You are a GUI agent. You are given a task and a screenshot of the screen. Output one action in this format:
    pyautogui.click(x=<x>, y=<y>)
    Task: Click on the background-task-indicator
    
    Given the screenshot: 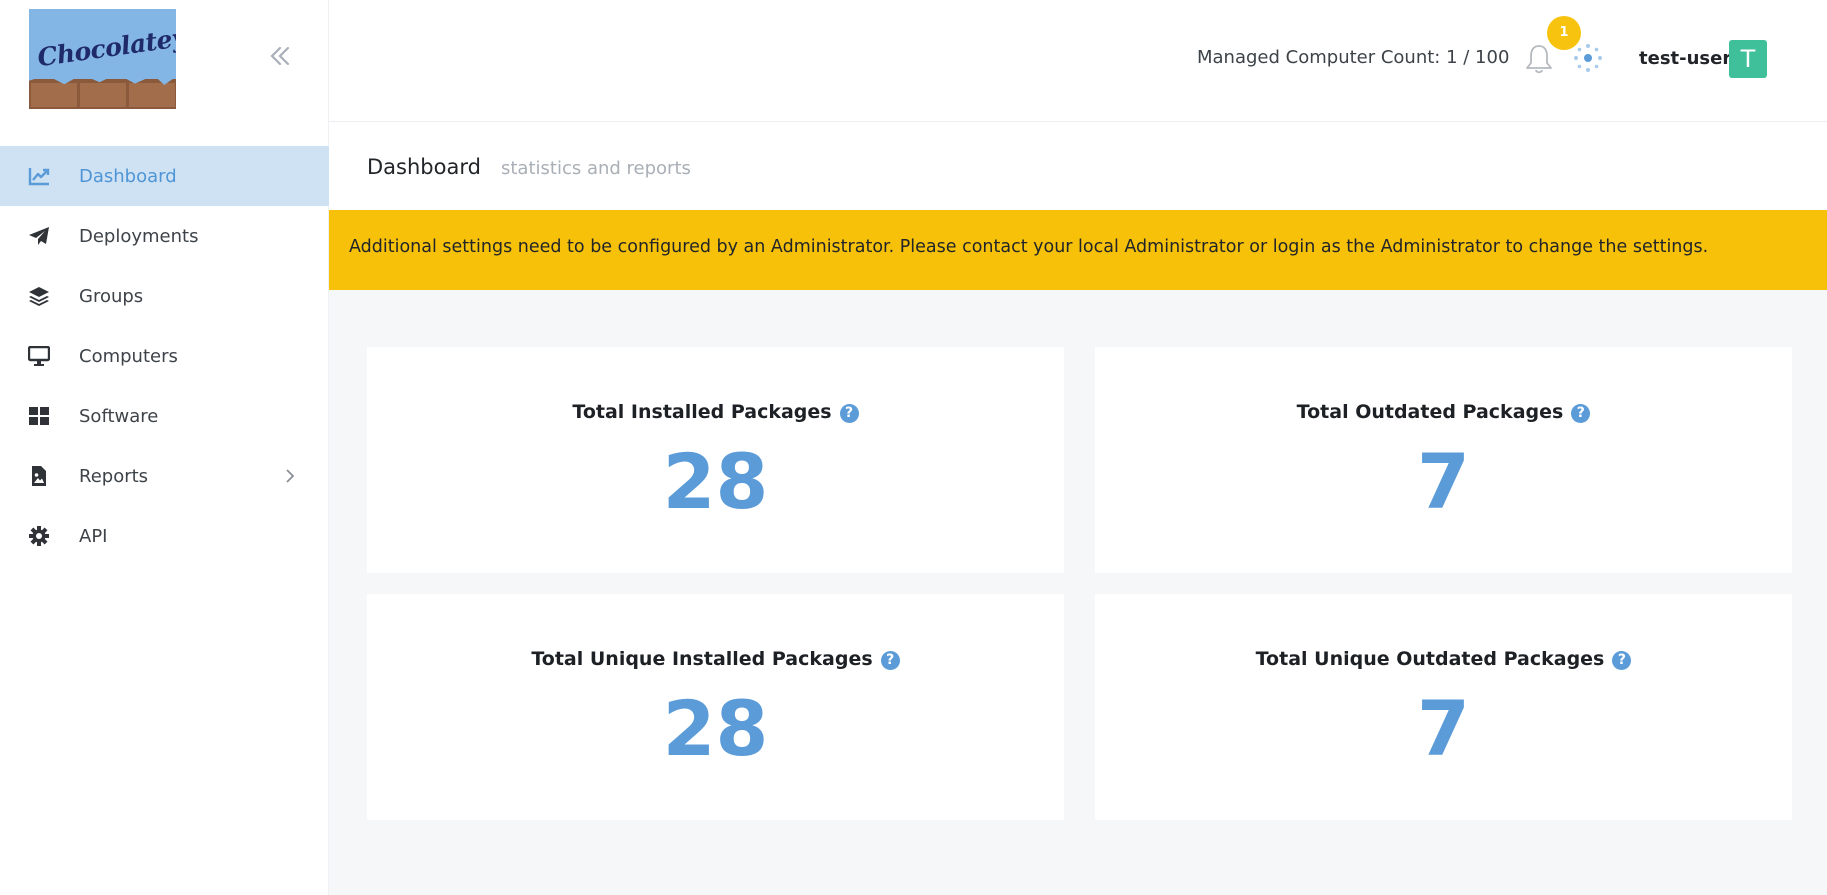 What is the action you would take?
    pyautogui.click(x=1588, y=58)
    